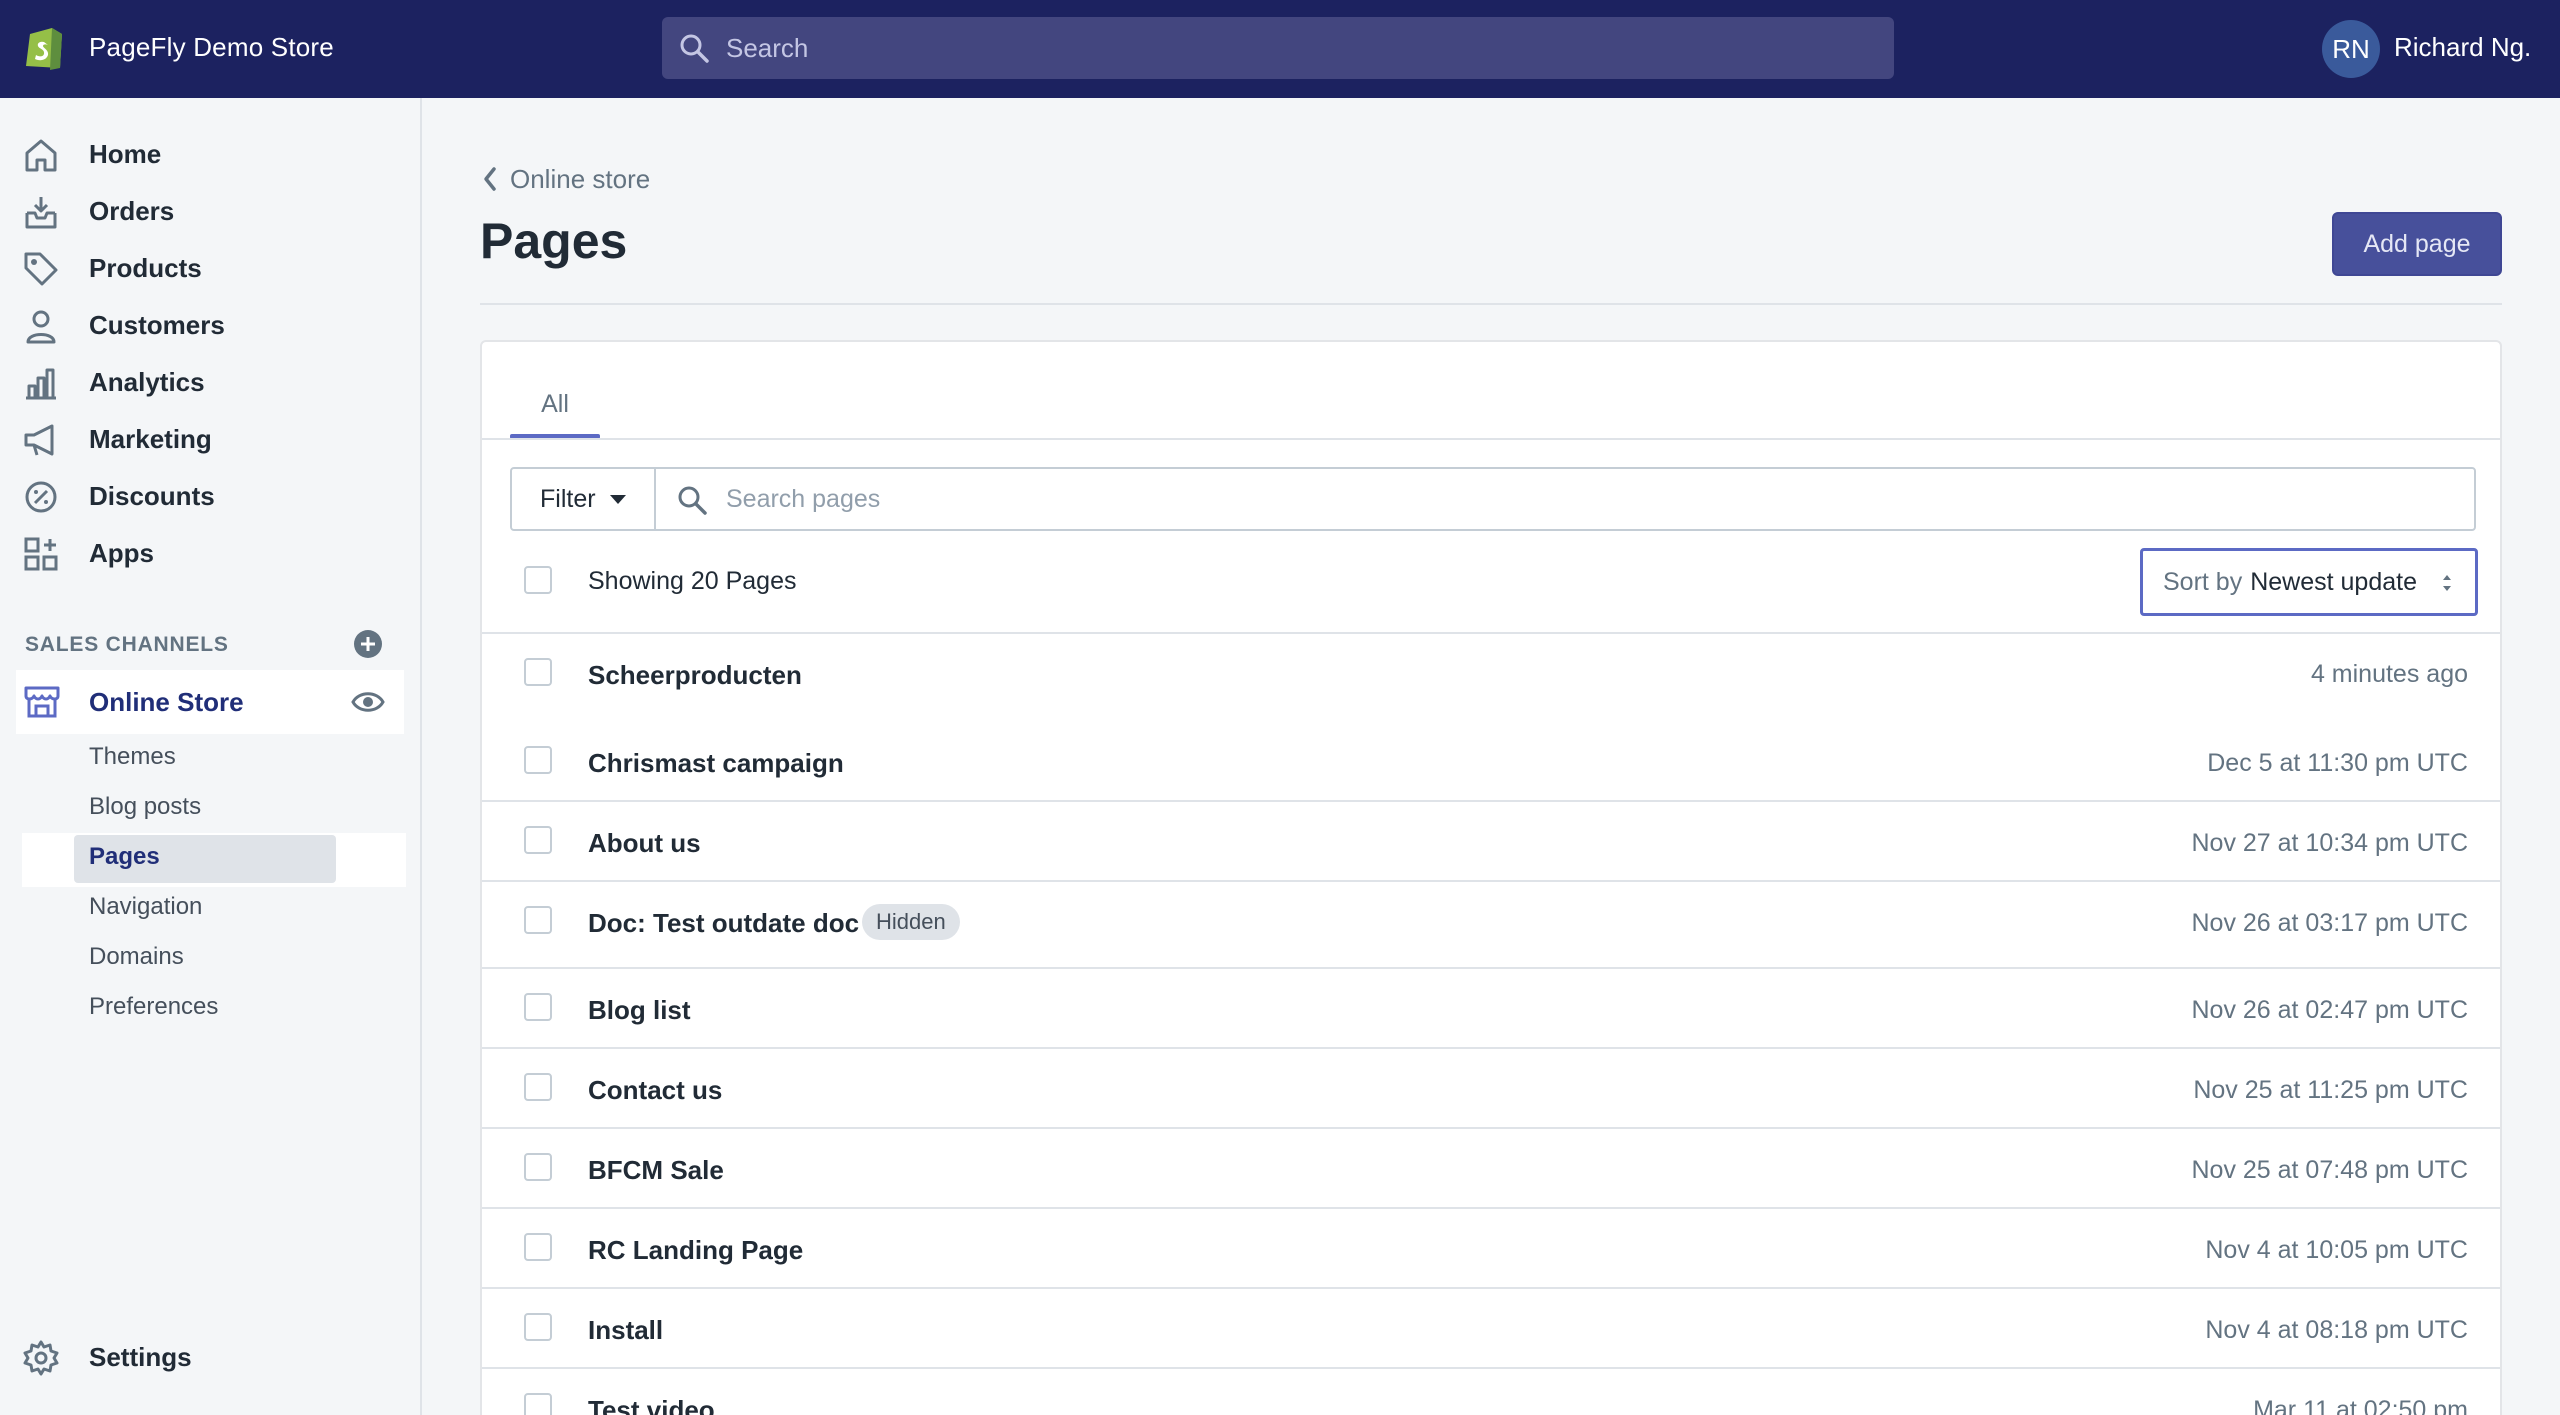 The width and height of the screenshot is (2560, 1415). Describe the element at coordinates (145, 807) in the screenshot. I see `sidebar-subitem-blog-posts: Blog posts` at that location.